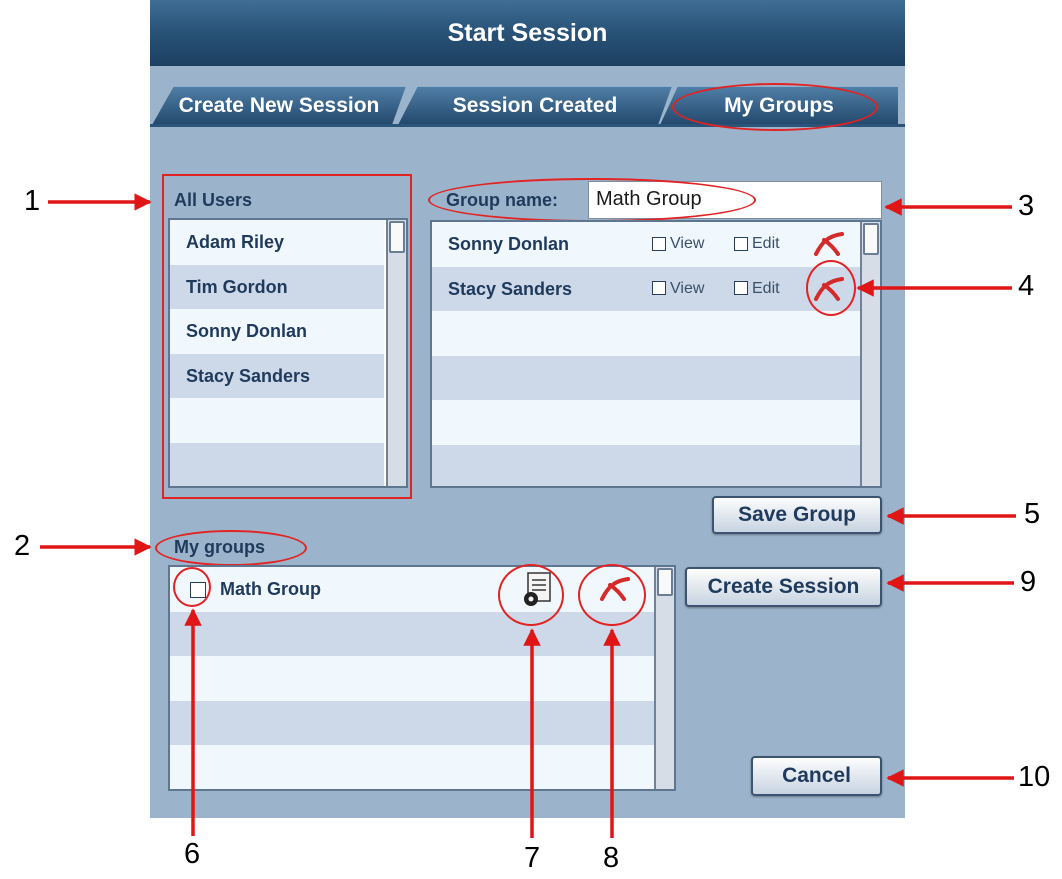 The height and width of the screenshot is (879, 1062). I want to click on callout-number-6: 6, so click(192, 854).